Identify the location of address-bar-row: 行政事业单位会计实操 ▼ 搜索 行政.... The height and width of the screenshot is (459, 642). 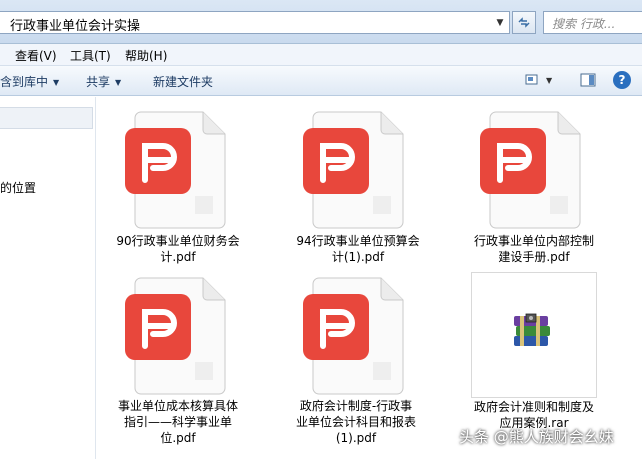
(321, 22).